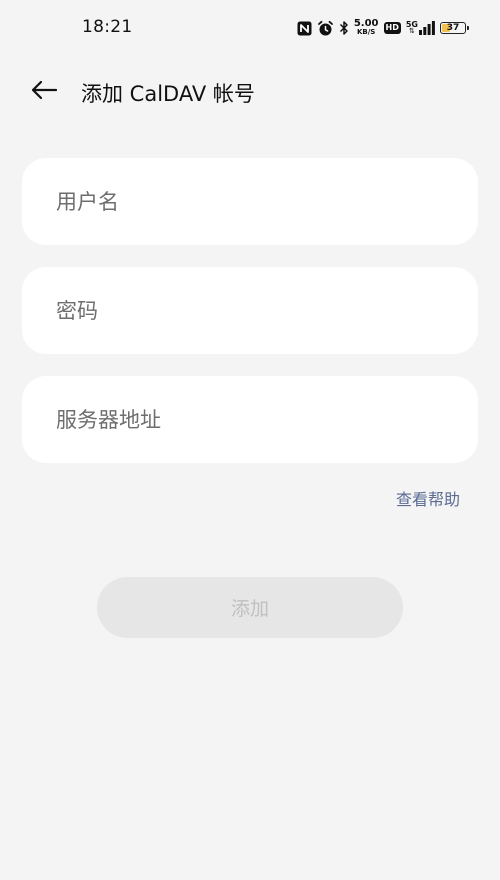 Image resolution: width=500 pixels, height=880 pixels. I want to click on arrow-left-icon, so click(44, 92).